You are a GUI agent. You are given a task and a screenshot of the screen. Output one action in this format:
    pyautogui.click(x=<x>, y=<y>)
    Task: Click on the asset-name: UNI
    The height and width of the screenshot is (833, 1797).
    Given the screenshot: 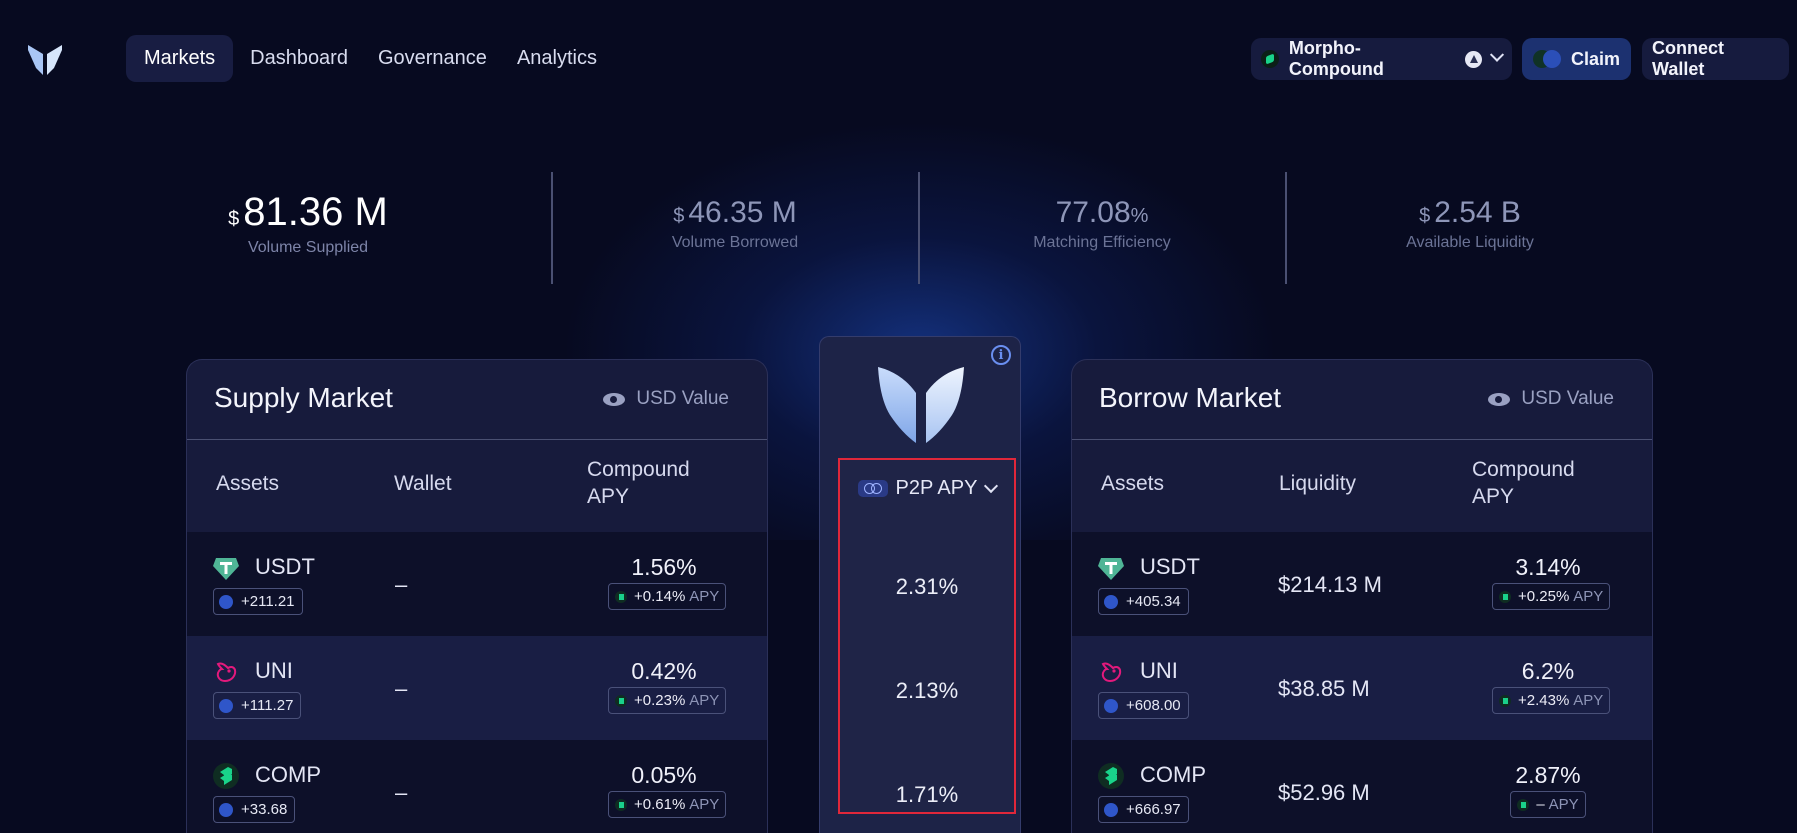 What is the action you would take?
    pyautogui.click(x=274, y=670)
    